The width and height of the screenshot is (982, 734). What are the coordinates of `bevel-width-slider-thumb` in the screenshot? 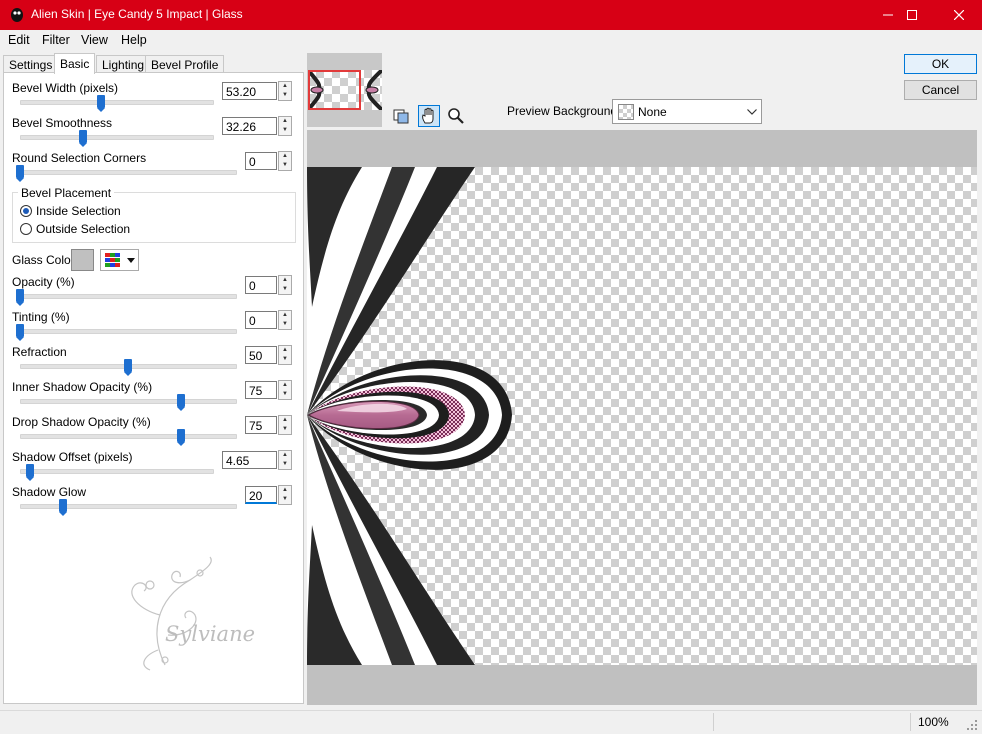 It's located at (101, 103).